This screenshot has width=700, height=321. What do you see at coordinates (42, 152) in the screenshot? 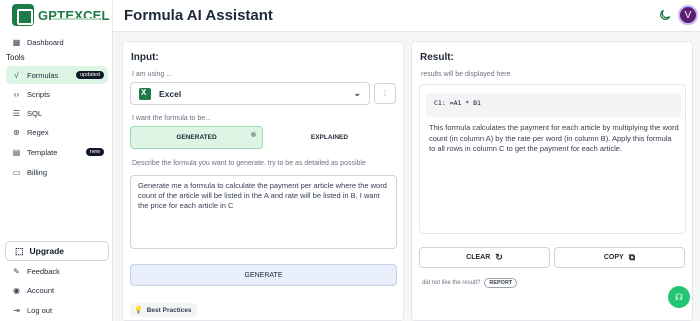
I see `sidebar-item-label: Template` at bounding box center [42, 152].